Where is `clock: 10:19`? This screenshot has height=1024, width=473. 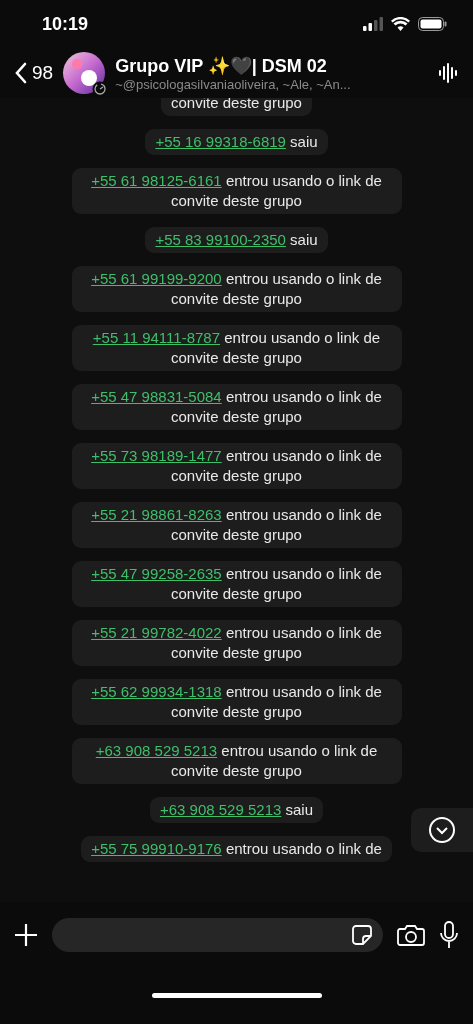
clock: 10:19 is located at coordinates (65, 24).